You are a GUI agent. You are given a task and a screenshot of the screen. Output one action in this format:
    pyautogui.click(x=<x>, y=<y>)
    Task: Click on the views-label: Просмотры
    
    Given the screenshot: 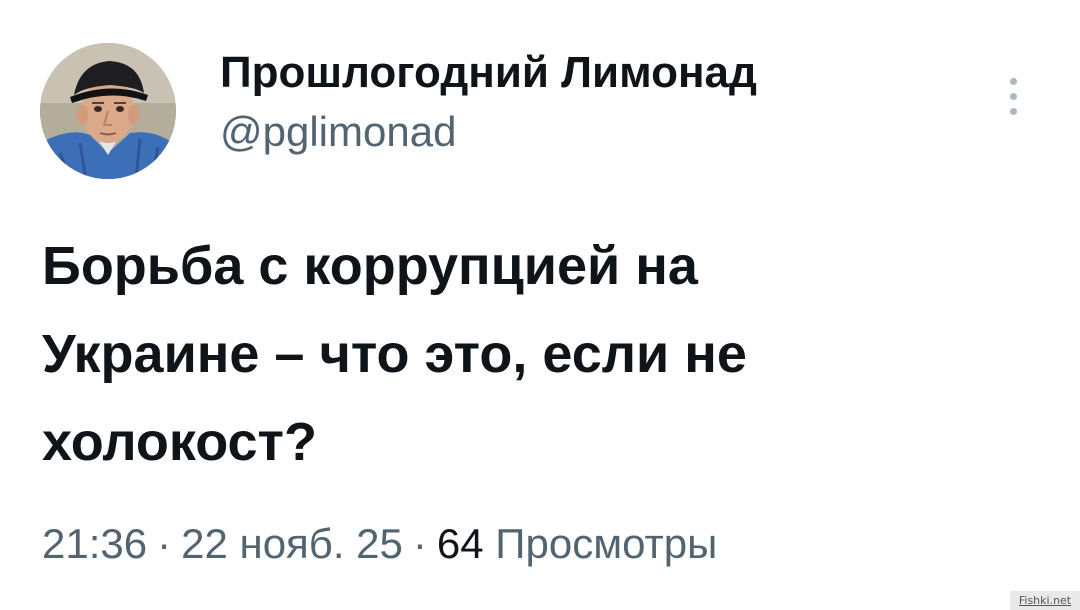 What is the action you would take?
    pyautogui.click(x=606, y=543)
    